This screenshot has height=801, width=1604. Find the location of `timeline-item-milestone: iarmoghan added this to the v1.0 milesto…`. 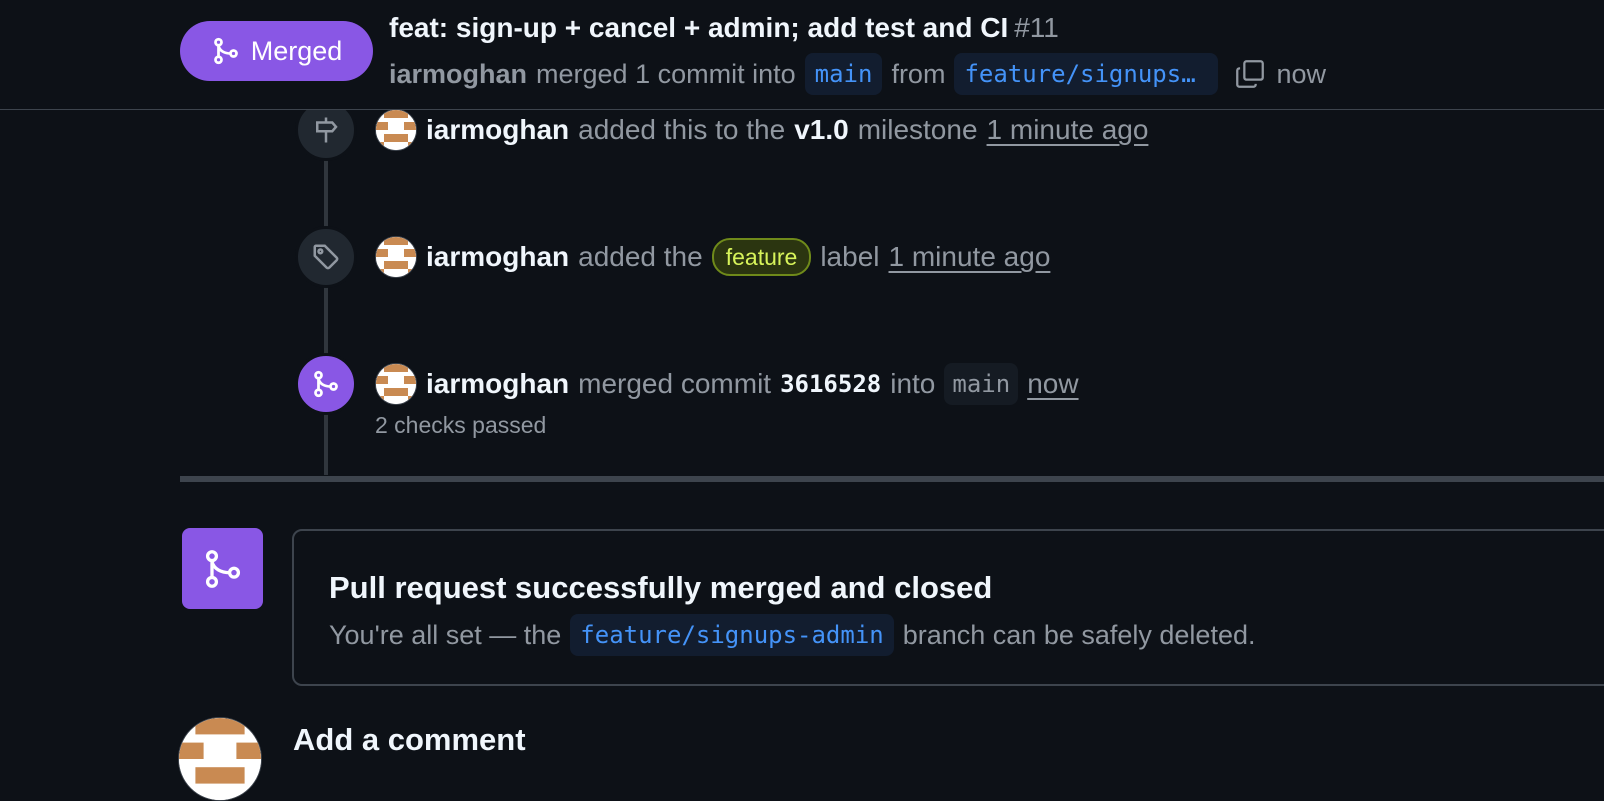

timeline-item-milestone: iarmoghan added this to the v1.0 milesto… is located at coordinates (722, 130).